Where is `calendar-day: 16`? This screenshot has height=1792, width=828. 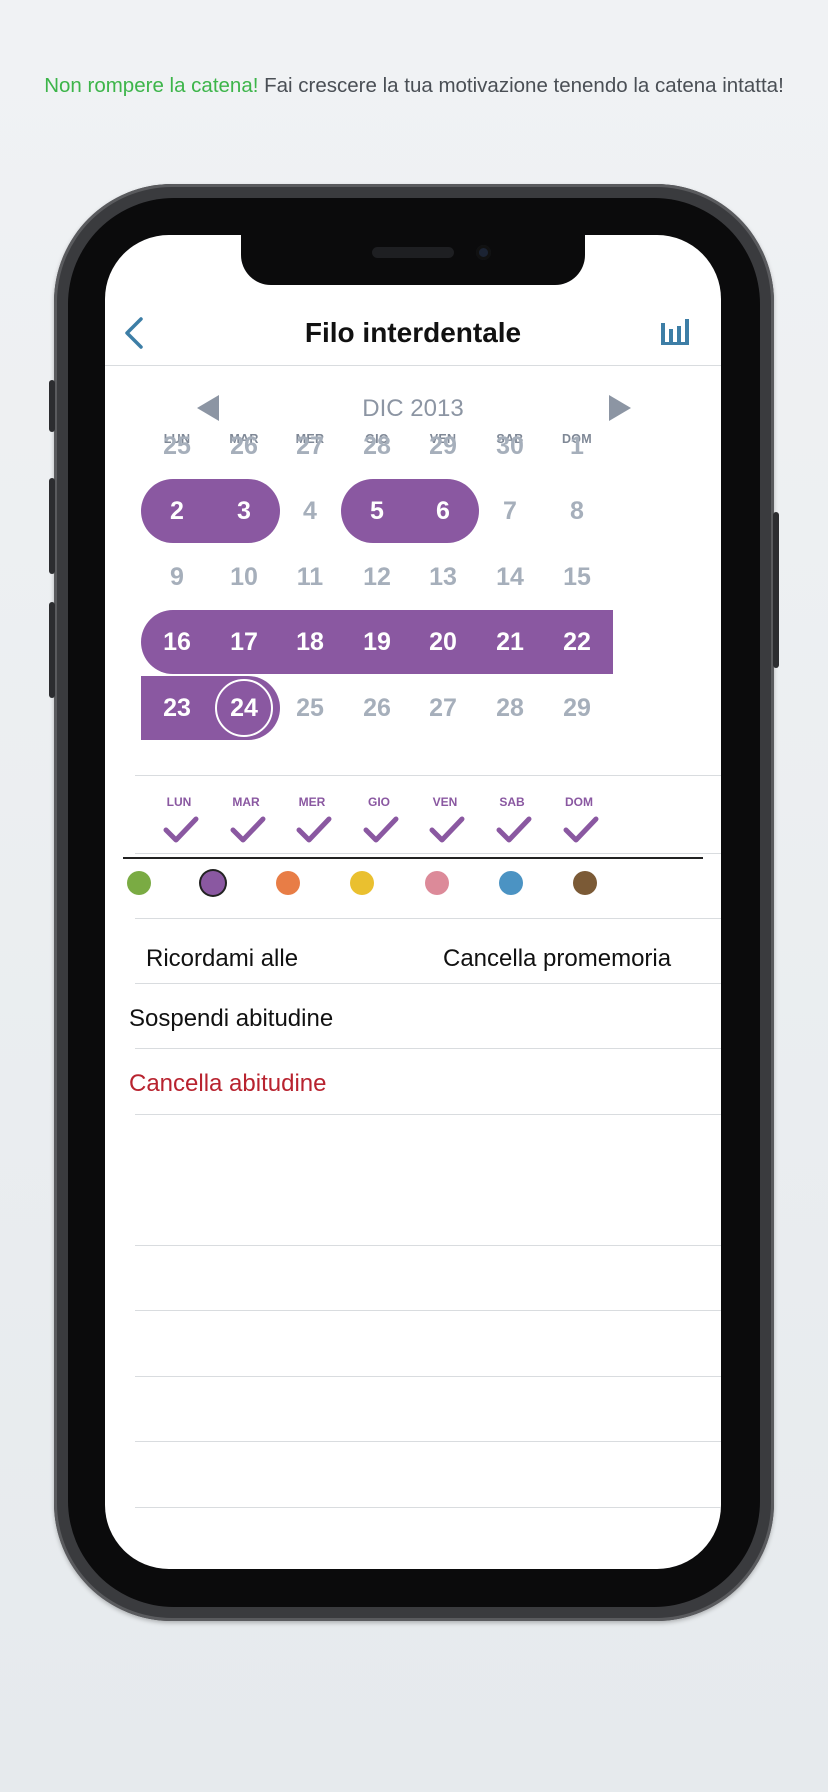
calendar-day: 16 is located at coordinates (177, 642).